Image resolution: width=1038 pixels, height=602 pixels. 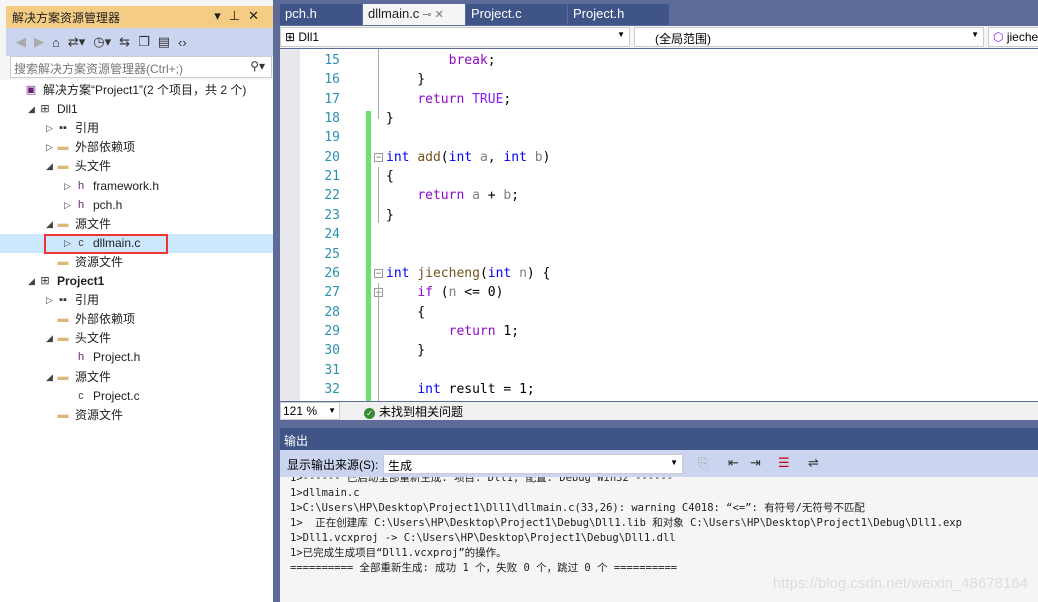 What do you see at coordinates (425, 293) in the screenshot?
I see `code-token: if` at bounding box center [425, 293].